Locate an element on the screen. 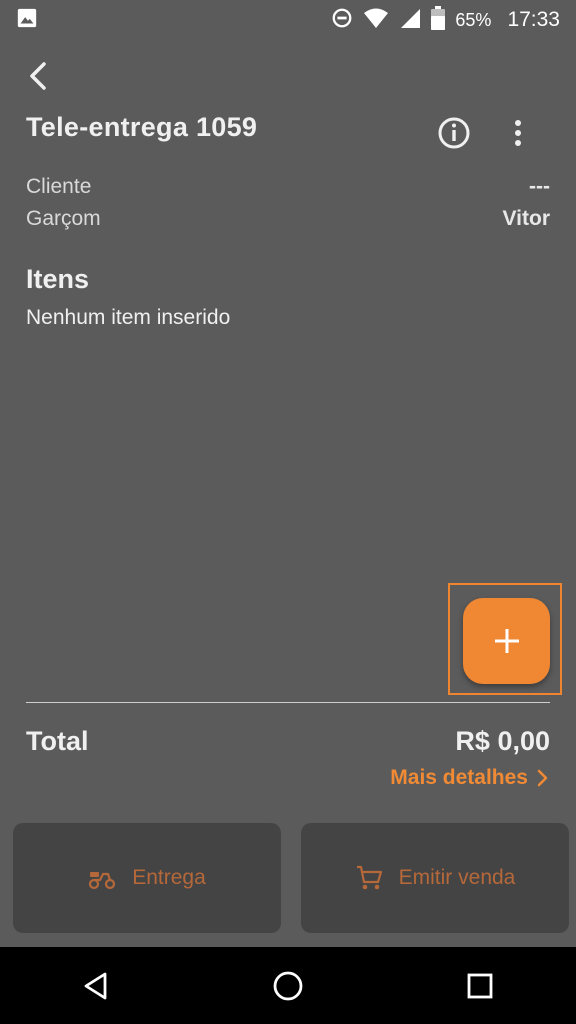 This screenshot has width=576, height=1024. page-title: Tele-entrega 1059 is located at coordinates (142, 127).